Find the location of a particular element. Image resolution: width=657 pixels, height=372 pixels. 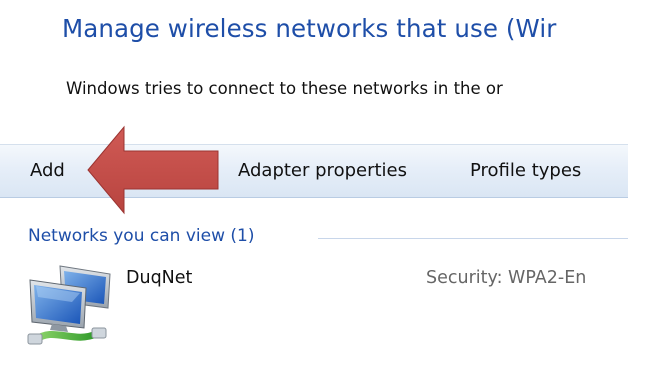

red-arrow-icon is located at coordinates (153, 170).